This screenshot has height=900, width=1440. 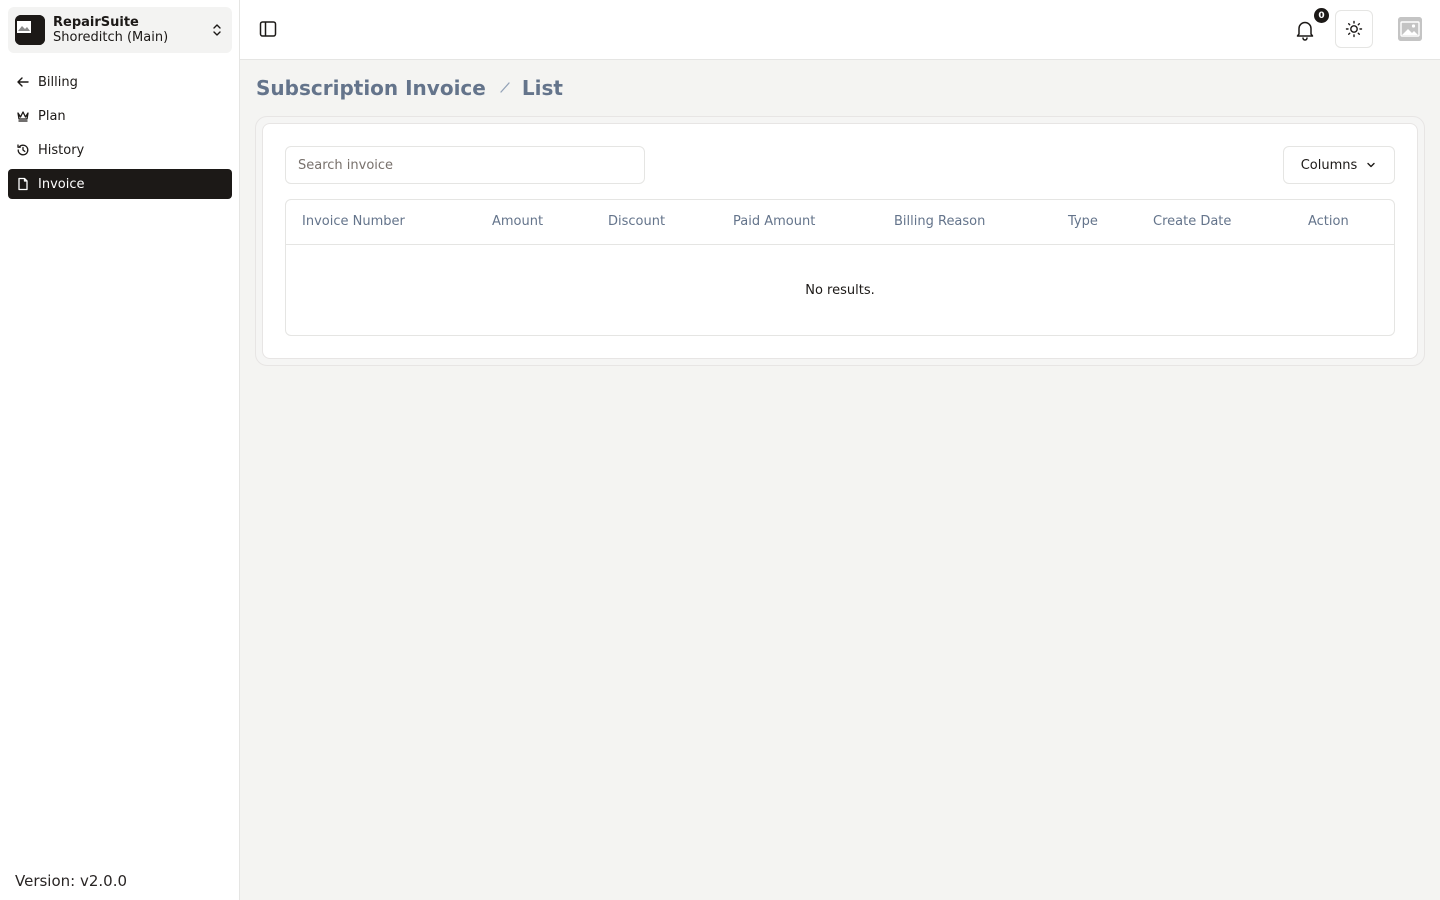 What do you see at coordinates (111, 37) in the screenshot?
I see `org-branch: Shoreditch (Main)` at bounding box center [111, 37].